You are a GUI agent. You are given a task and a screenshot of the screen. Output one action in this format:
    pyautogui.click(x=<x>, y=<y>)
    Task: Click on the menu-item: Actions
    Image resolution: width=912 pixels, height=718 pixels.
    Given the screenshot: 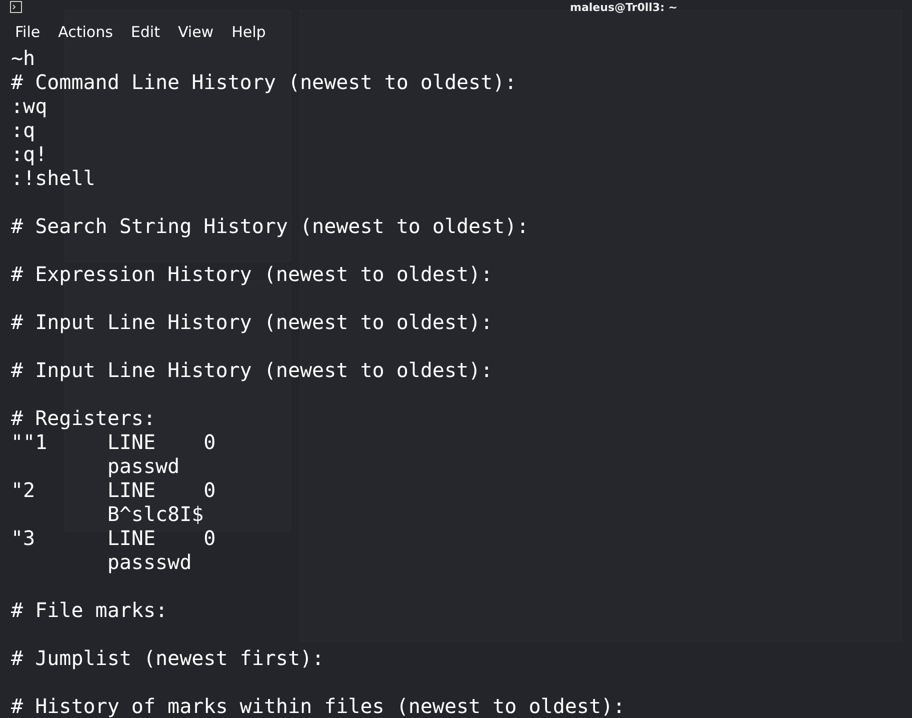 What is the action you would take?
    pyautogui.click(x=85, y=32)
    